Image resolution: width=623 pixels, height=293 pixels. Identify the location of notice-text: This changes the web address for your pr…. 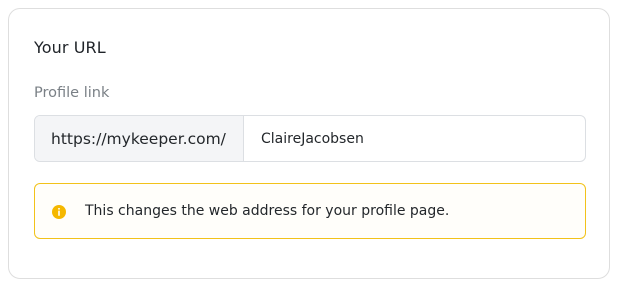
(267, 211).